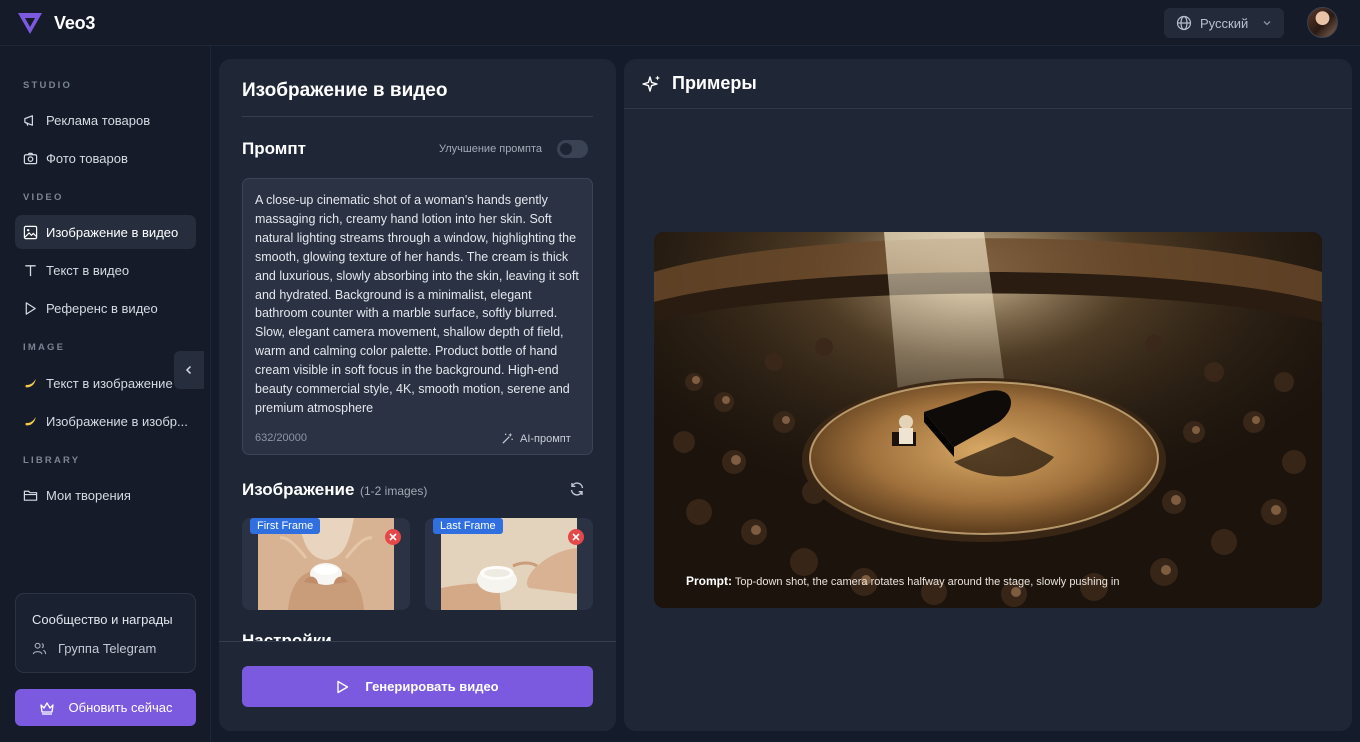 The width and height of the screenshot is (1360, 742). What do you see at coordinates (988, 84) in the screenshot?
I see `examples-header: Примеры` at bounding box center [988, 84].